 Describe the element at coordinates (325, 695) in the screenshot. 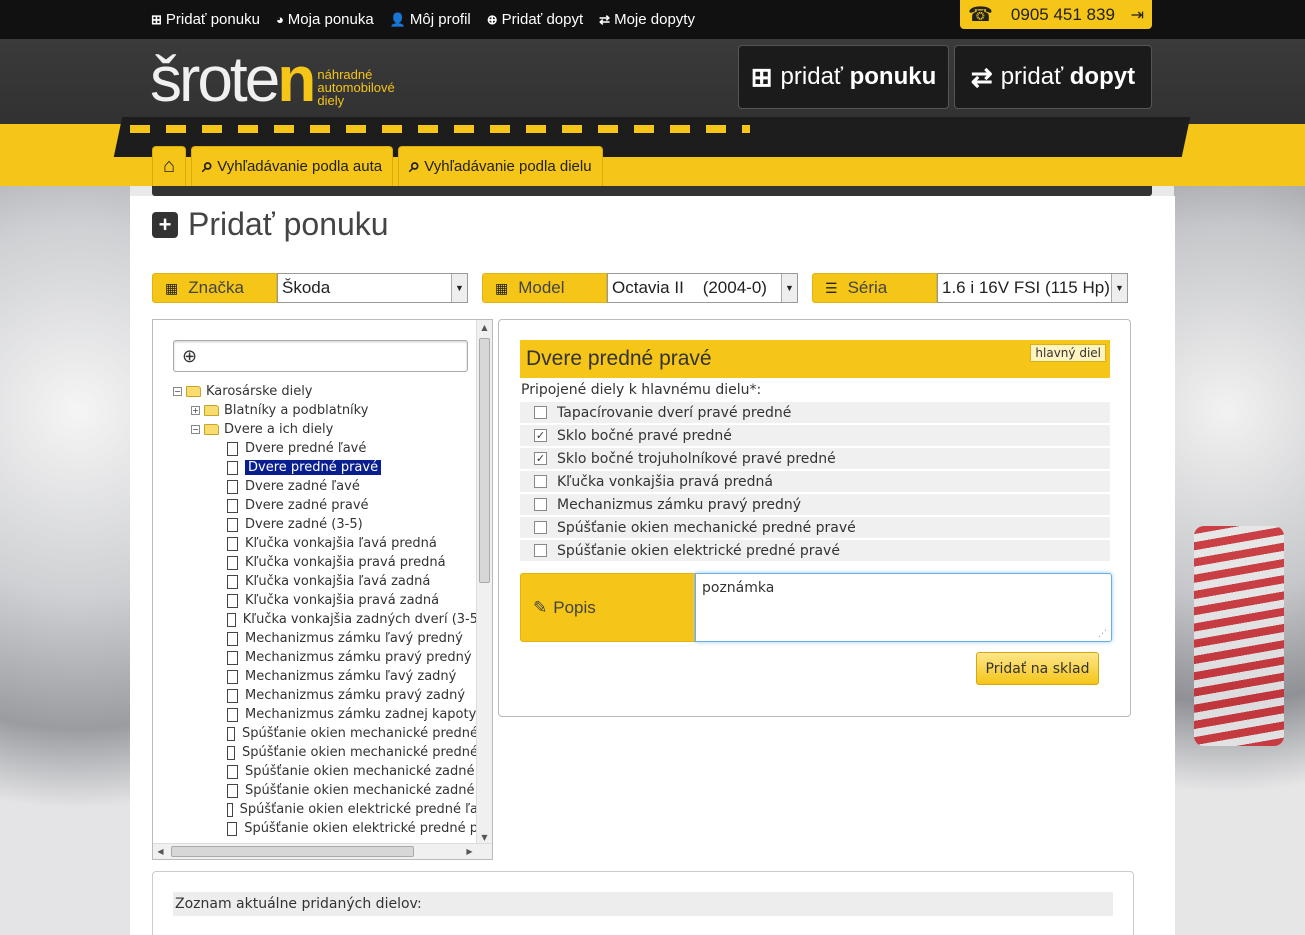

I see `tree-leaf: Mechanizmus zámku pravý zadný` at that location.